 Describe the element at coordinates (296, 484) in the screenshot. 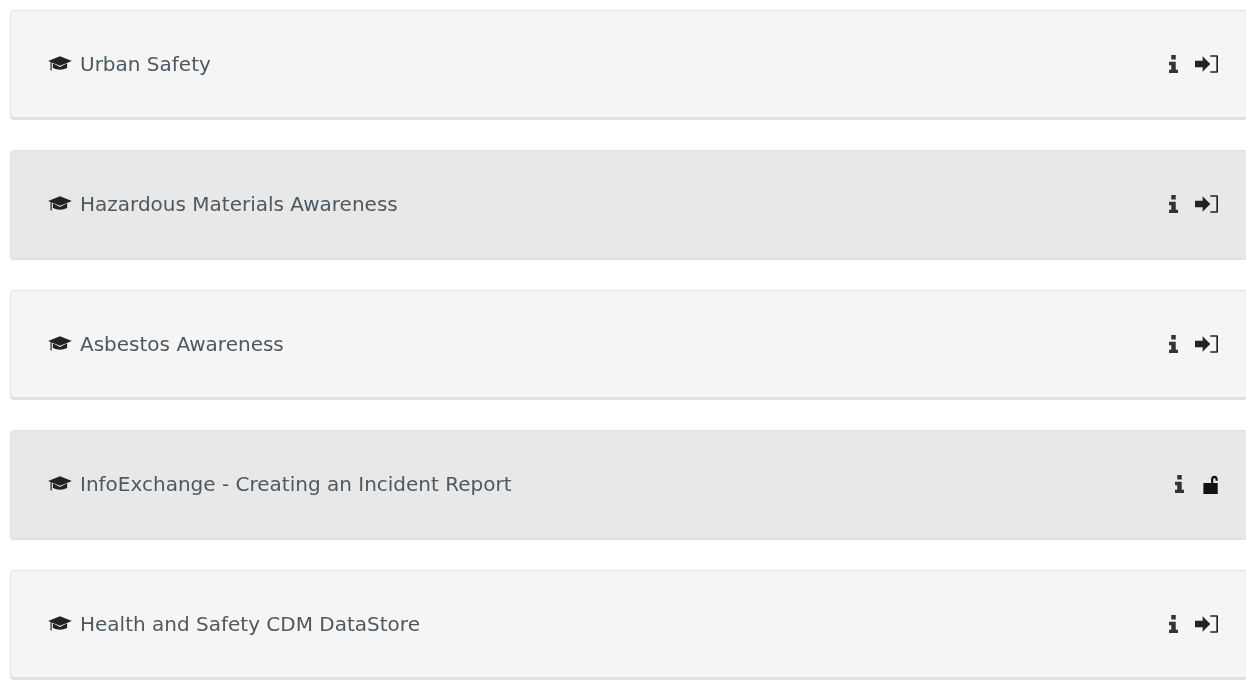

I see `course-title: InfoExchange - Creating an Incident Report` at that location.